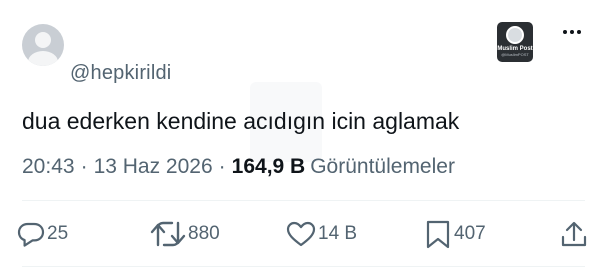 The width and height of the screenshot is (607, 268). I want to click on avatar-body, so click(43, 58).